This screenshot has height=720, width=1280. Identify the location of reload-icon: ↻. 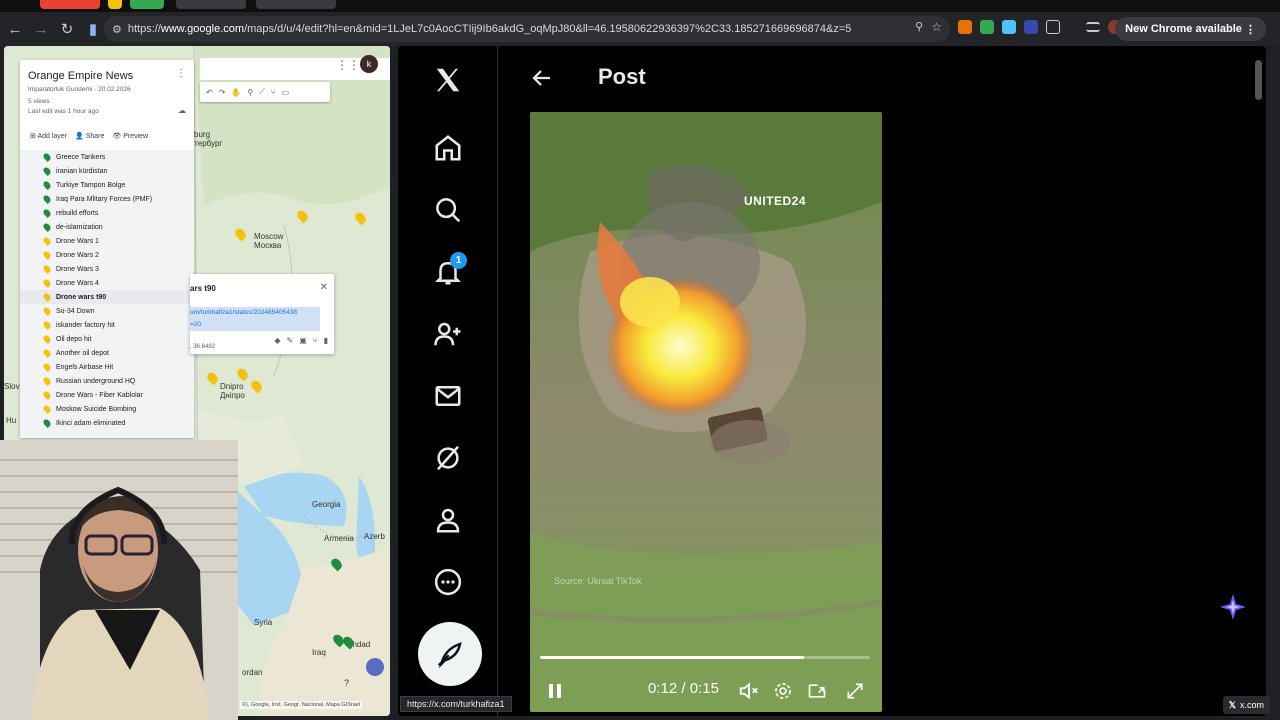
(67, 29).